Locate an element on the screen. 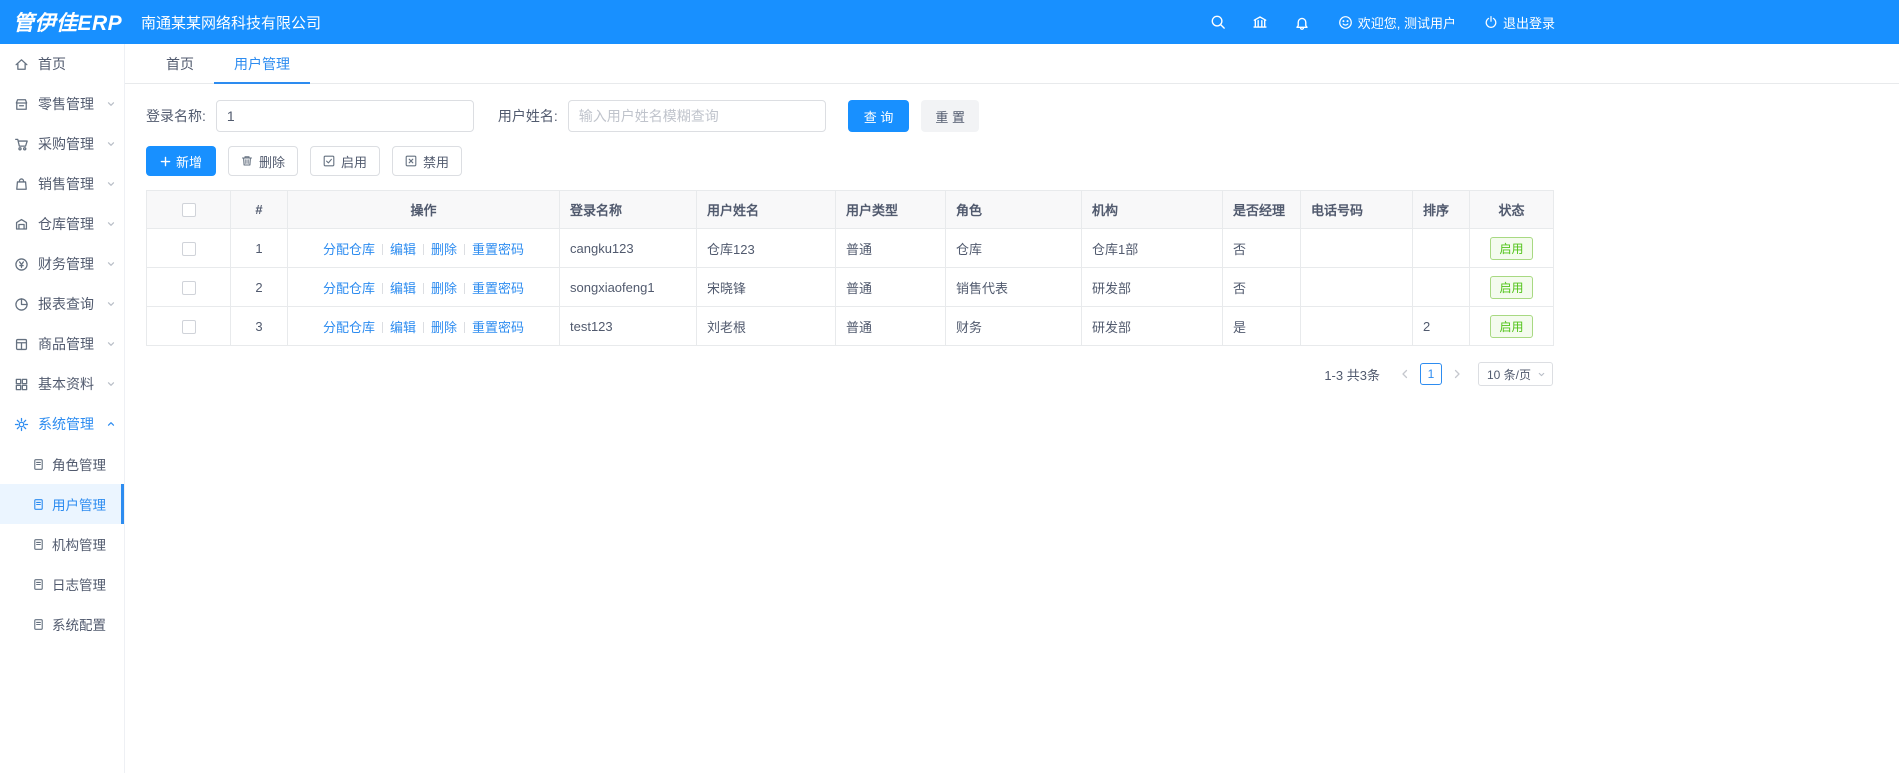  add-button: 新增 is located at coordinates (181, 161).